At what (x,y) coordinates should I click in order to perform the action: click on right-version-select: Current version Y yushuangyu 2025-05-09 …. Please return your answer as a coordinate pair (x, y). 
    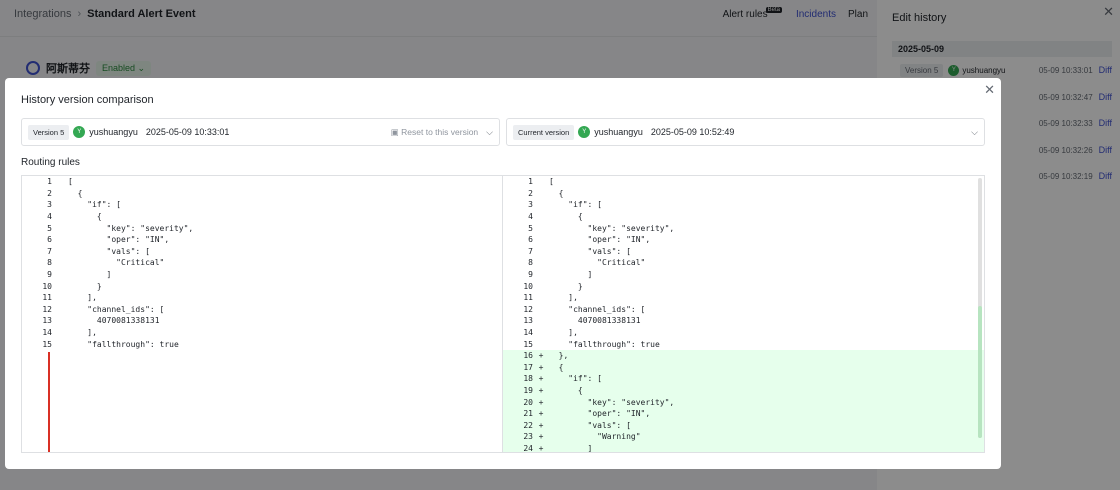
    Looking at the image, I should click on (745, 132).